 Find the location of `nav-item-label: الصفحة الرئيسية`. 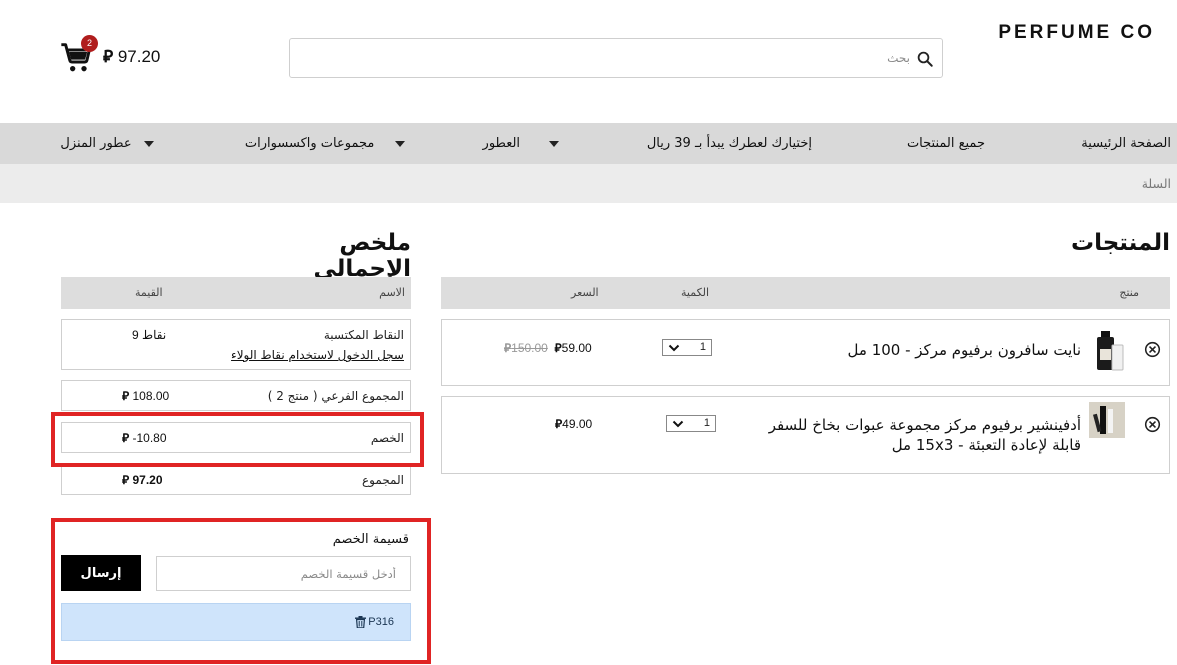

nav-item-label: الصفحة الرئيسية is located at coordinates (1126, 143).